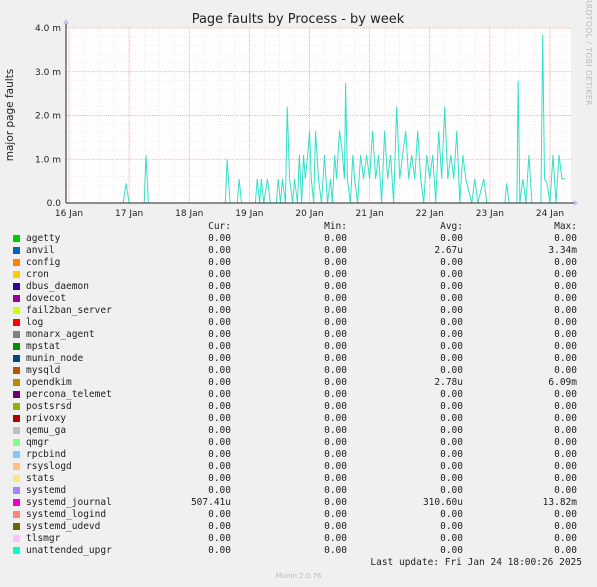  Describe the element at coordinates (298, 527) in the screenshot. I see `legend-row-systemd-udevd: systemd_udevd 0.00 0.00 0.00 0.00` at that location.